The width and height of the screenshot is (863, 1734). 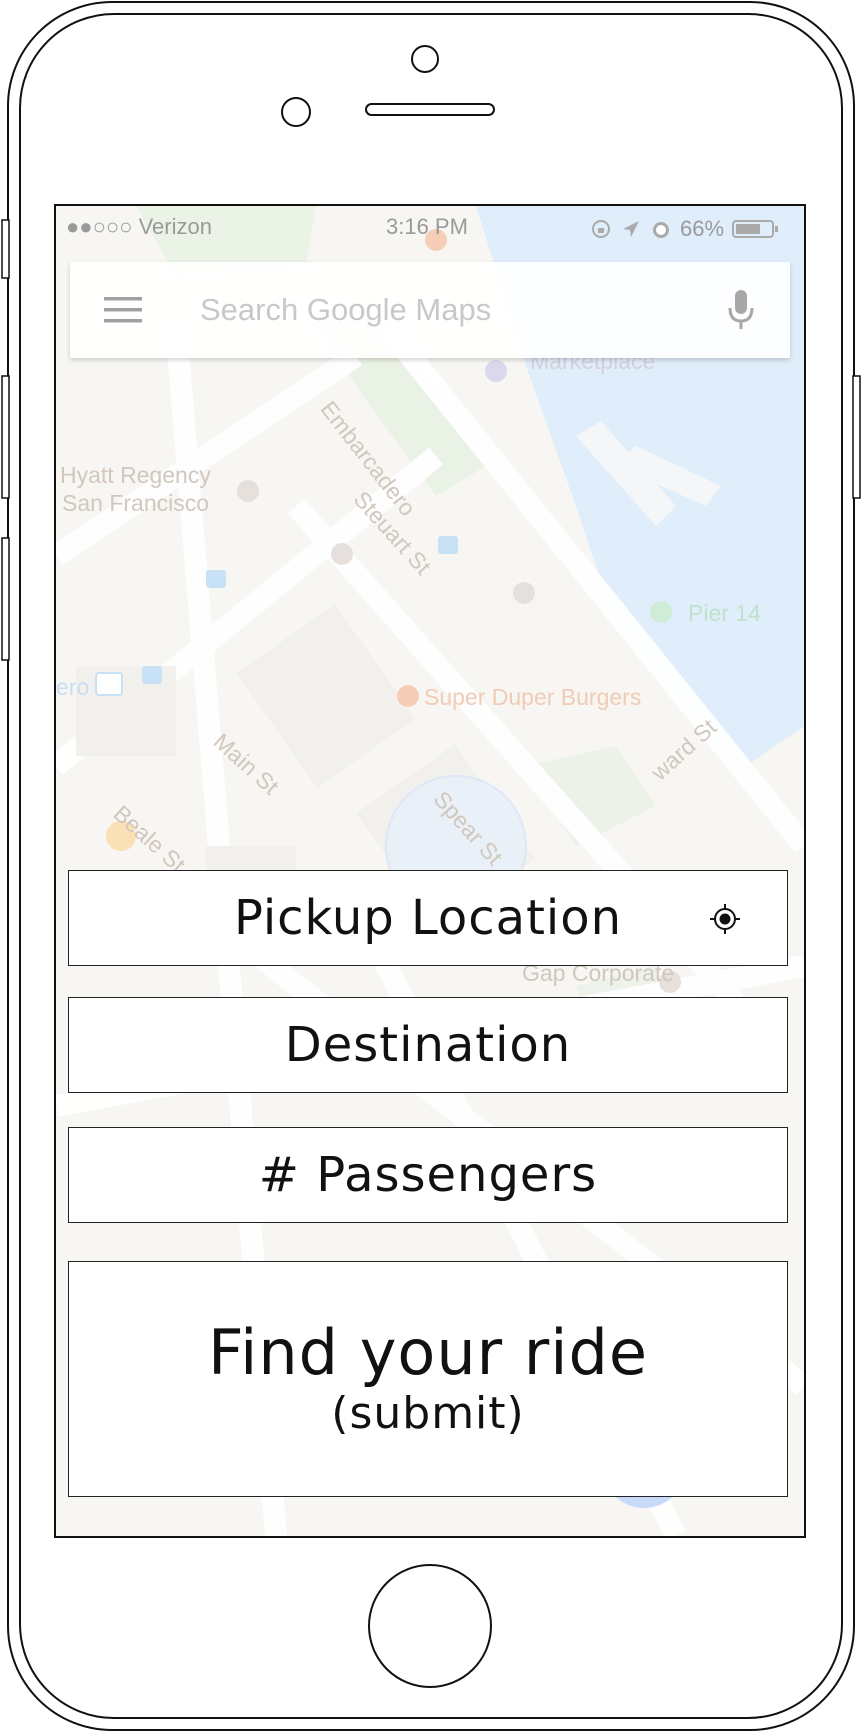 What do you see at coordinates (702, 228) in the screenshot?
I see `battery-percent: 66%` at bounding box center [702, 228].